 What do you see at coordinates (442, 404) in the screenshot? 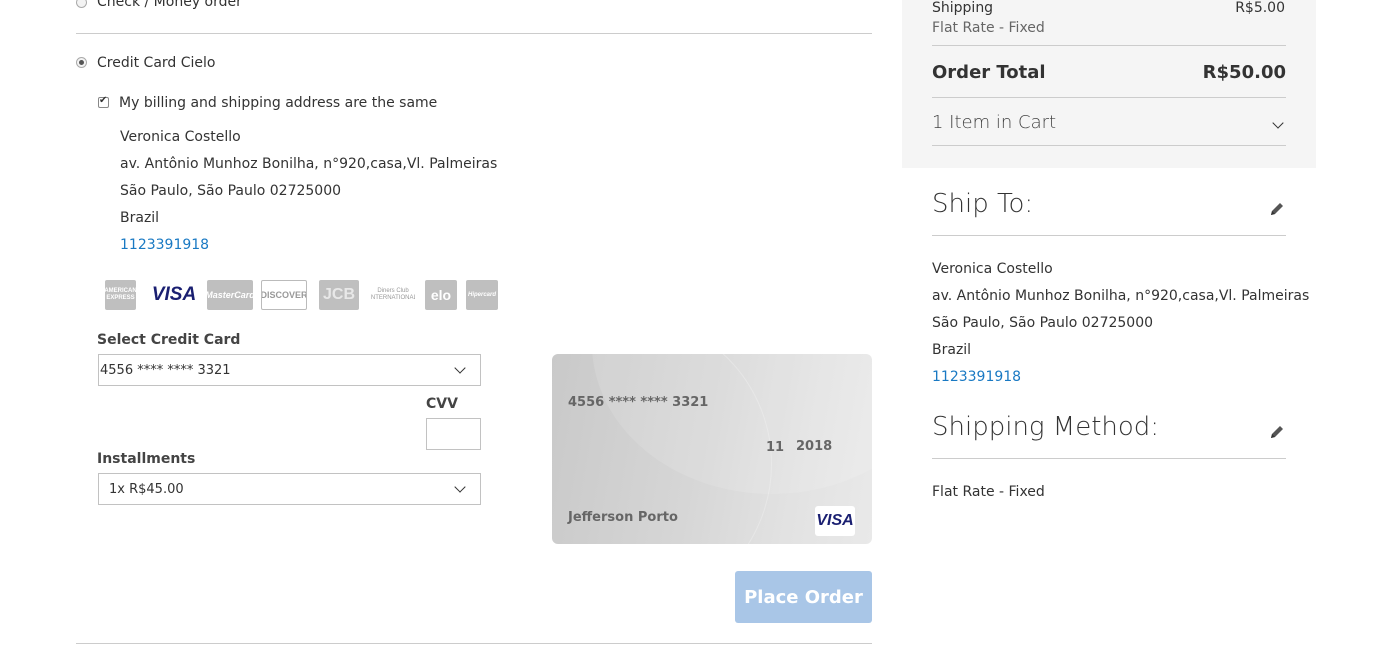
I see `cvv-label: CVV` at bounding box center [442, 404].